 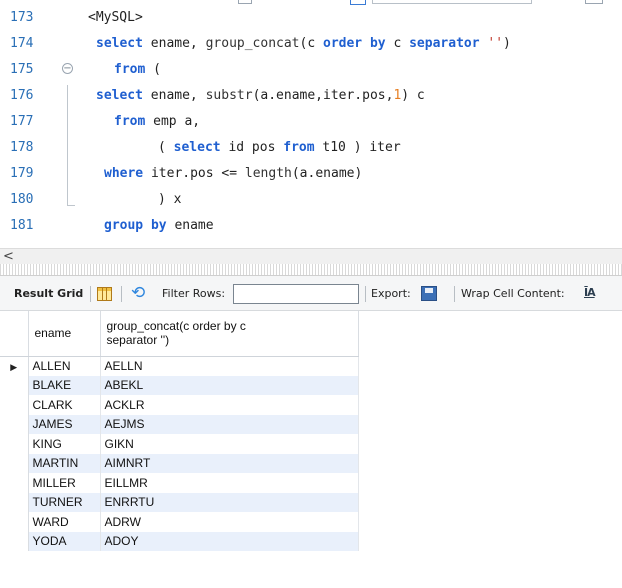 I want to click on line-number: 180, so click(x=22, y=199).